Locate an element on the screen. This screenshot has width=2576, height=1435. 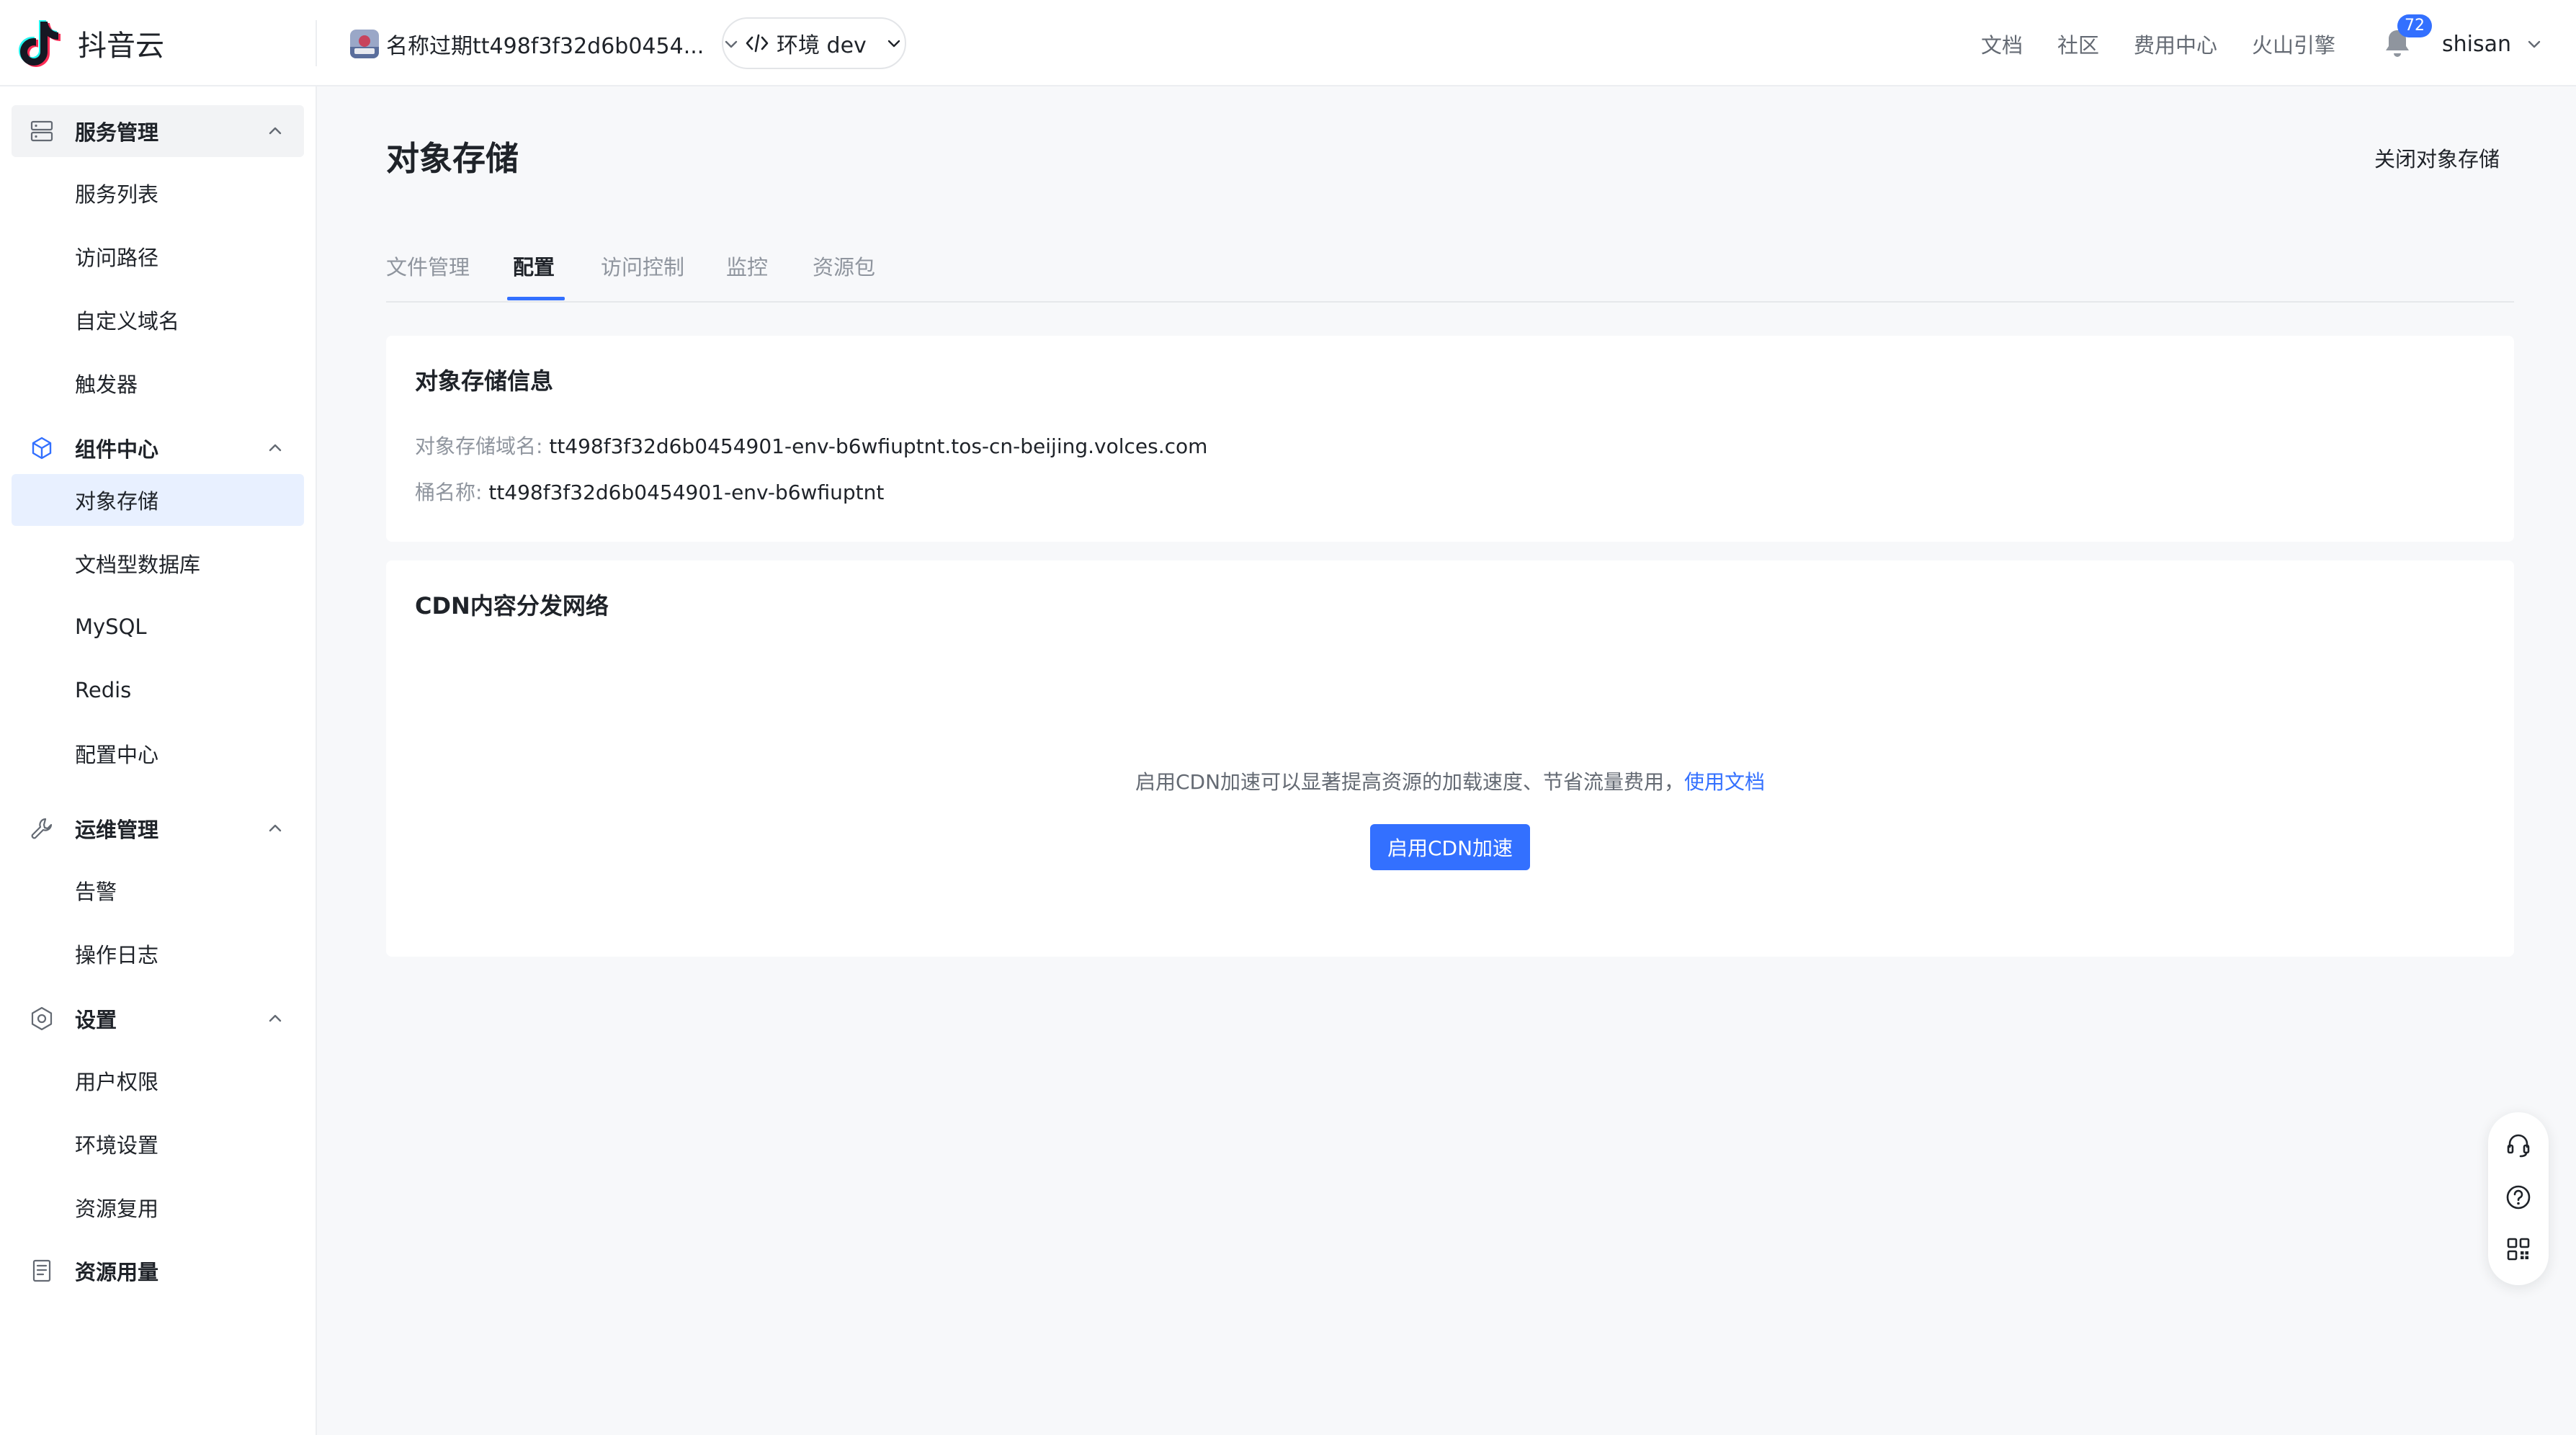
sidebar-group-service-management: 服务管理 is located at coordinates (158, 131).